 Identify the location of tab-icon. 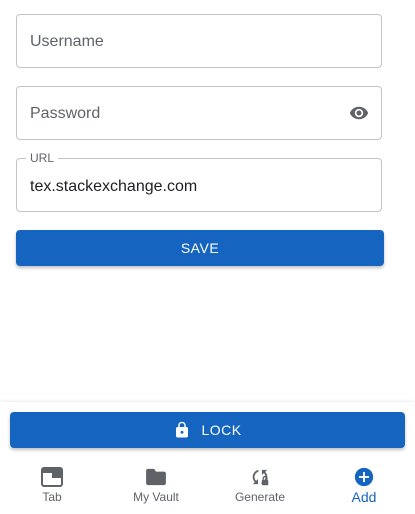
(52, 477).